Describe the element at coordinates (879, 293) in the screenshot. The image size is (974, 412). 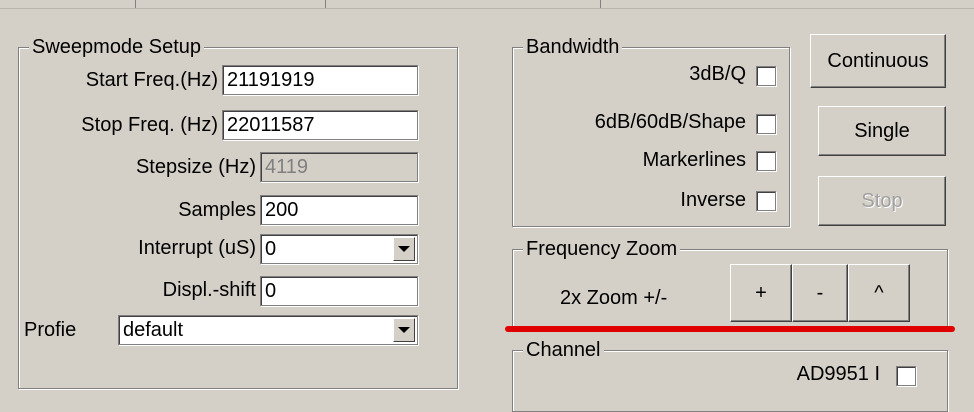
I see `zoom-center-button: ^` at that location.